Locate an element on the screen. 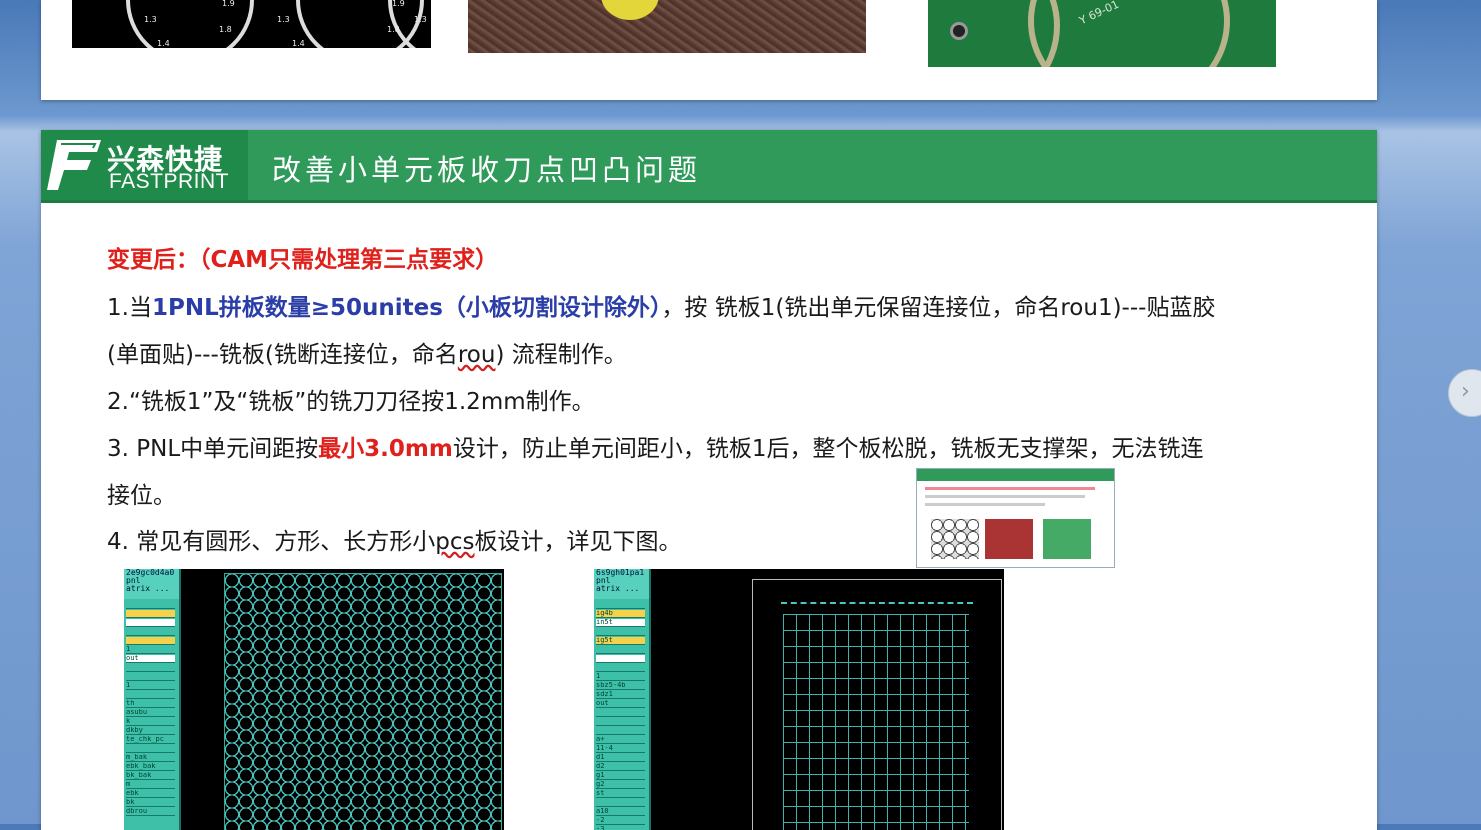 The height and width of the screenshot is (830, 1481). cam-layer-row: a10 is located at coordinates (620, 812).